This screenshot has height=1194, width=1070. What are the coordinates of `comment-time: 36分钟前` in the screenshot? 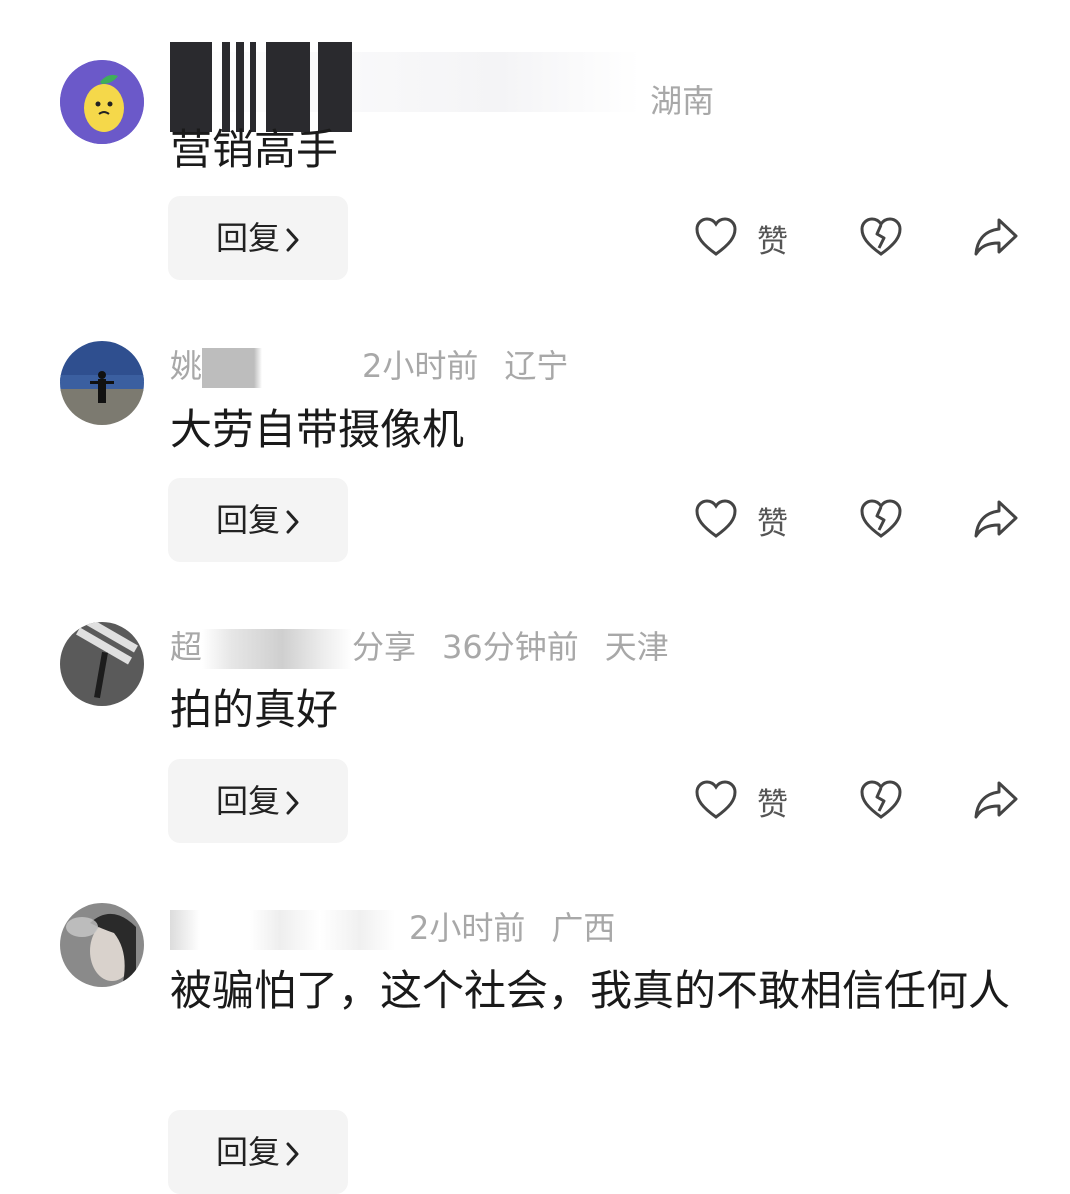 It's located at (510, 647).